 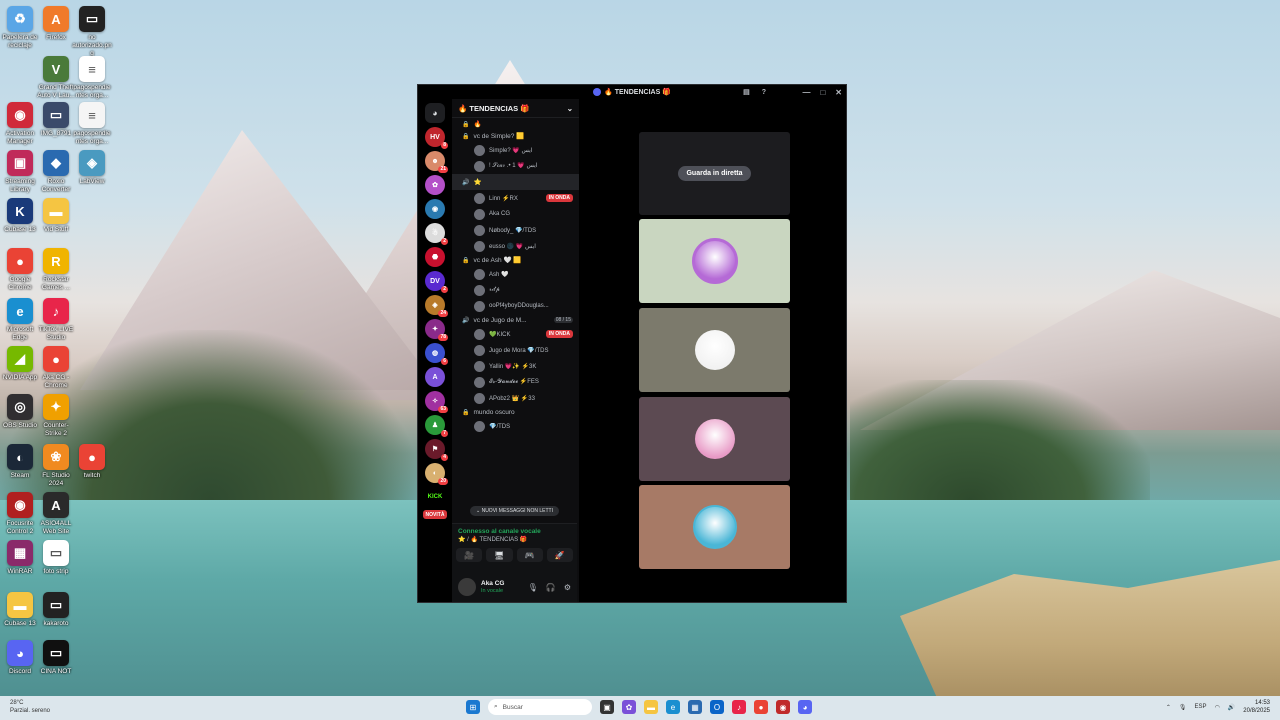 I want to click on stream-tile: Guarda in diretta, so click(x=714, y=173).